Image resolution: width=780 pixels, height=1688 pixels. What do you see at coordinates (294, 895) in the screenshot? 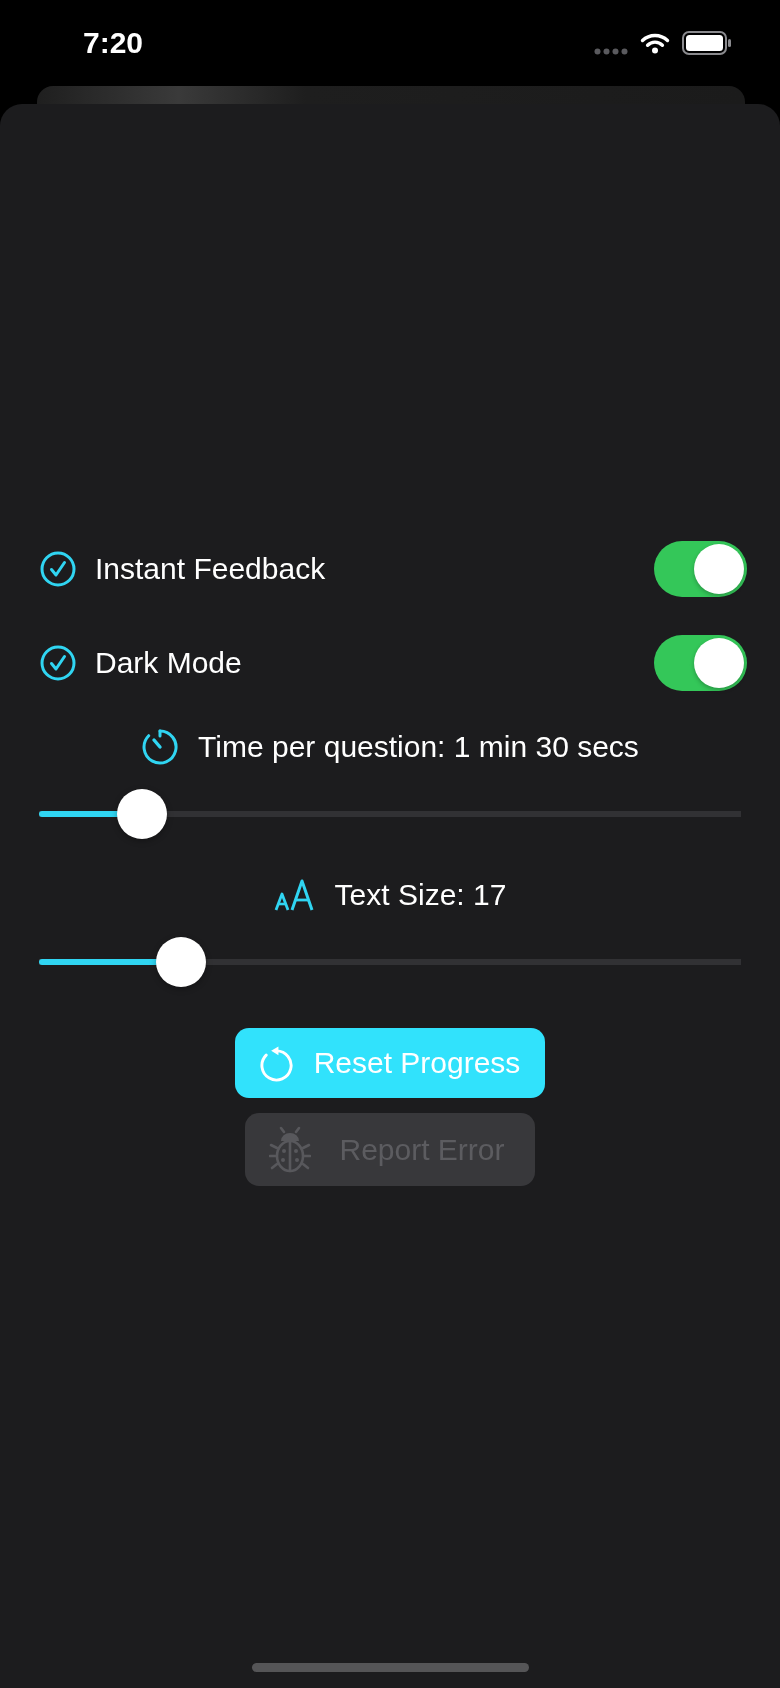
I see `text-size-icon` at bounding box center [294, 895].